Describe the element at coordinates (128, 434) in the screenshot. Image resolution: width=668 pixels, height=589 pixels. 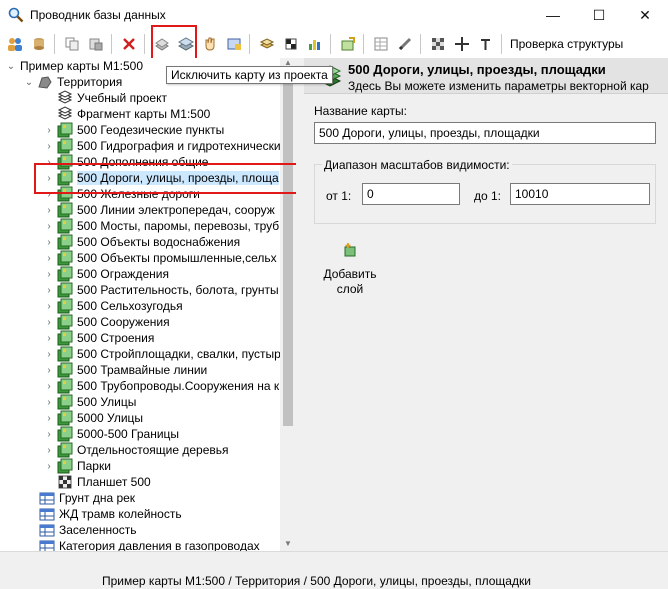
I see `tree-item-label: 5000-500 Границы` at that location.